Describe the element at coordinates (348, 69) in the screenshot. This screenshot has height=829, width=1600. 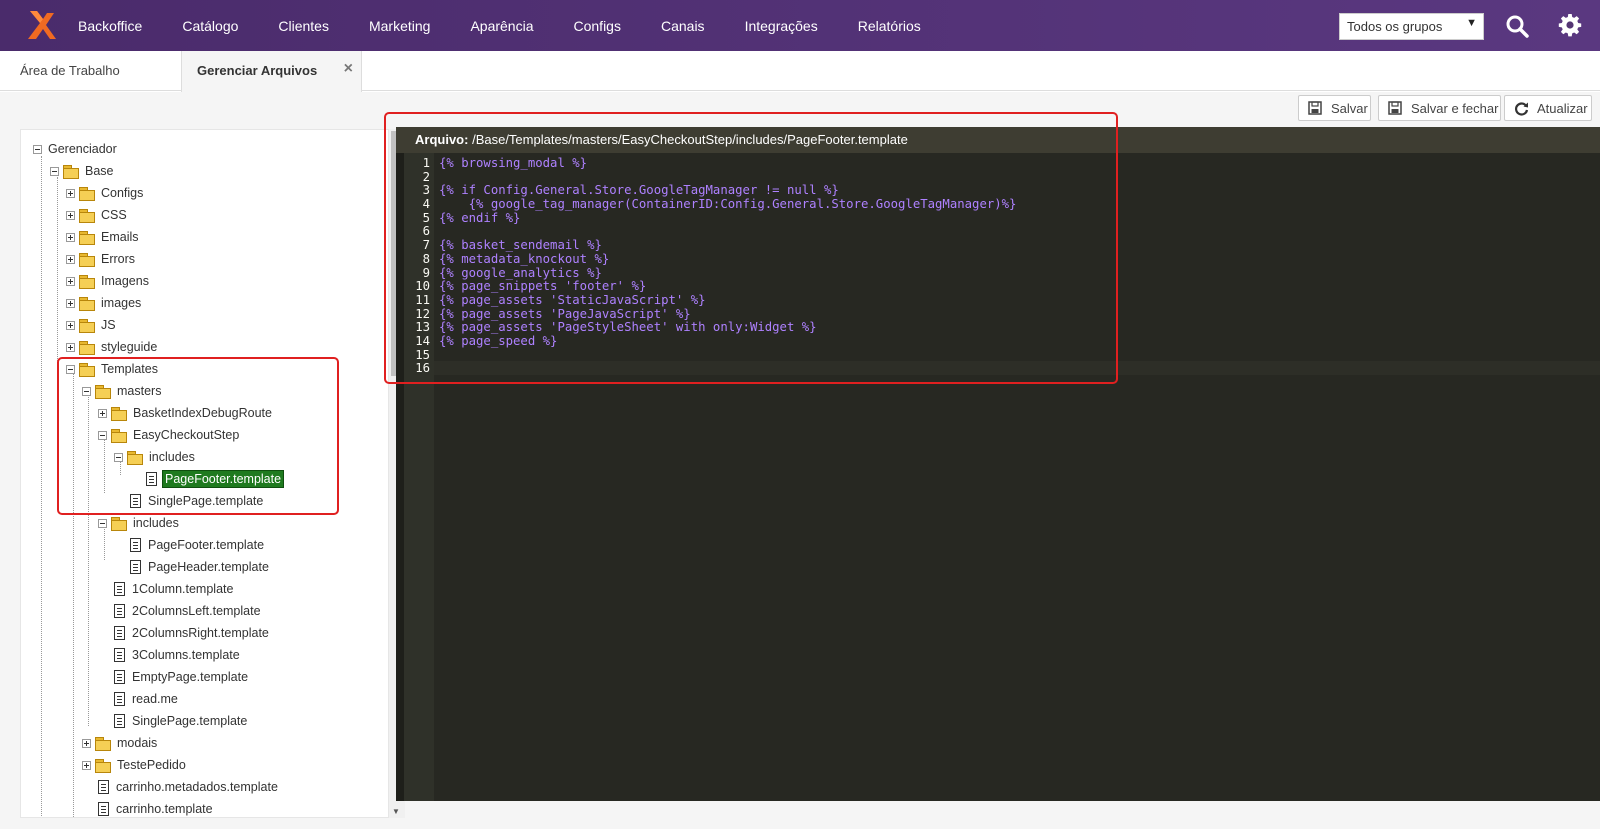
I see `close-icon: ×` at that location.